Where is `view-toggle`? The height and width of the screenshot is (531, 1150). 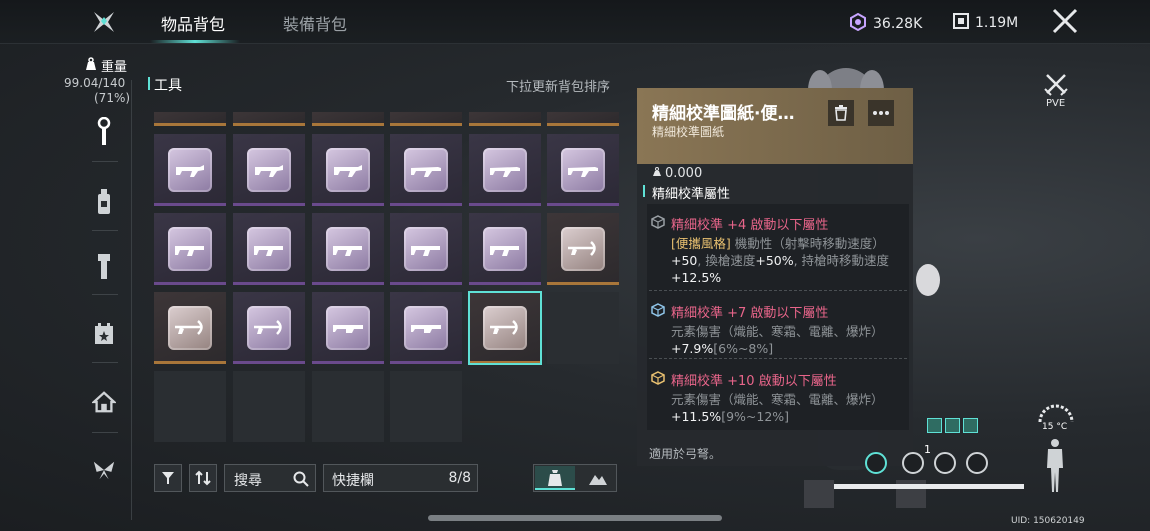
view-toggle is located at coordinates (575, 478).